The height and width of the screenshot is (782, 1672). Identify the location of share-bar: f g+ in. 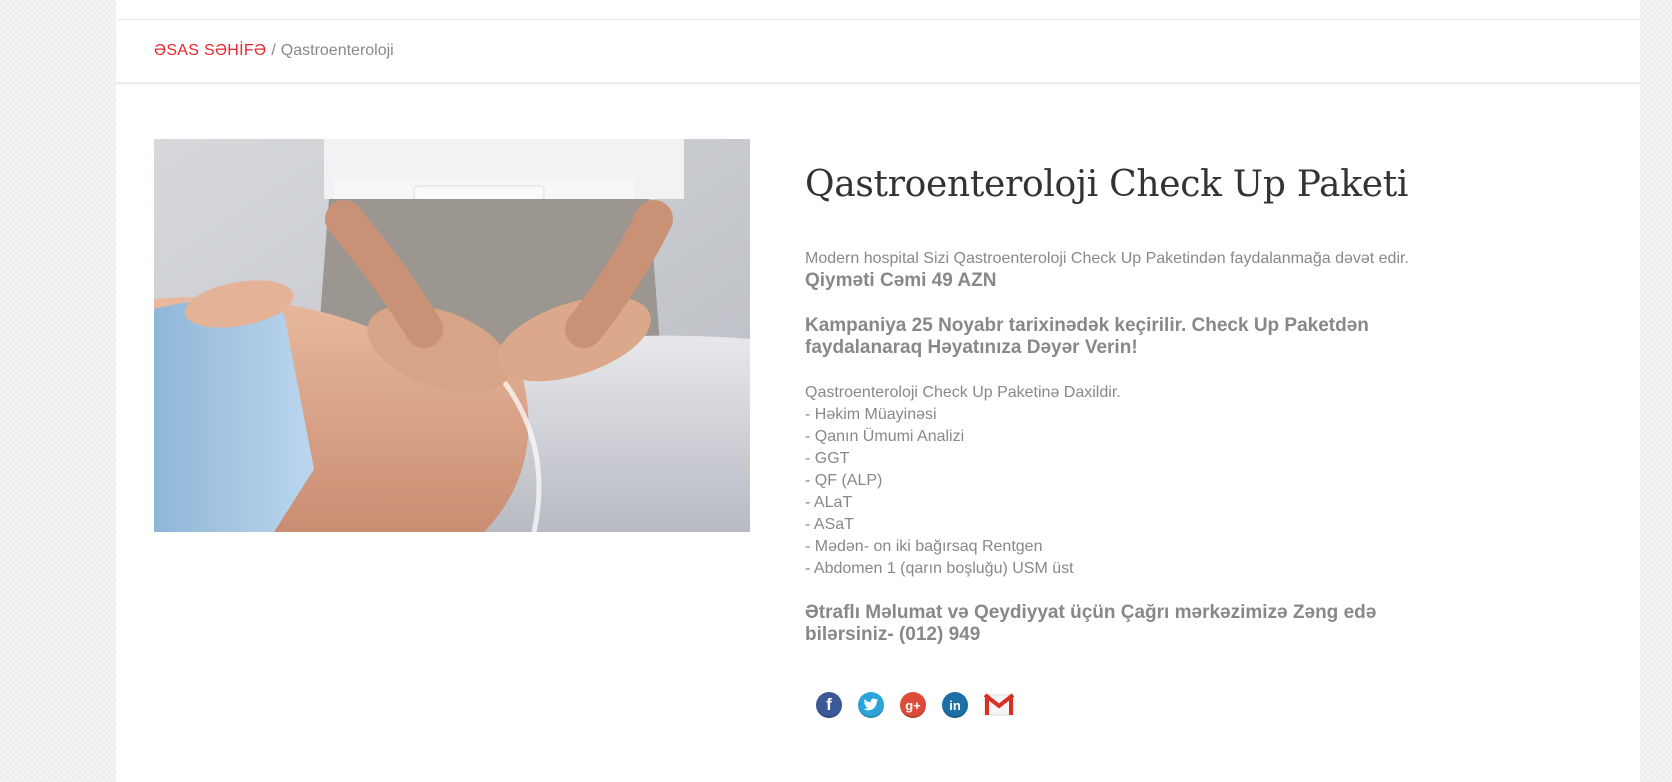
(1140, 705).